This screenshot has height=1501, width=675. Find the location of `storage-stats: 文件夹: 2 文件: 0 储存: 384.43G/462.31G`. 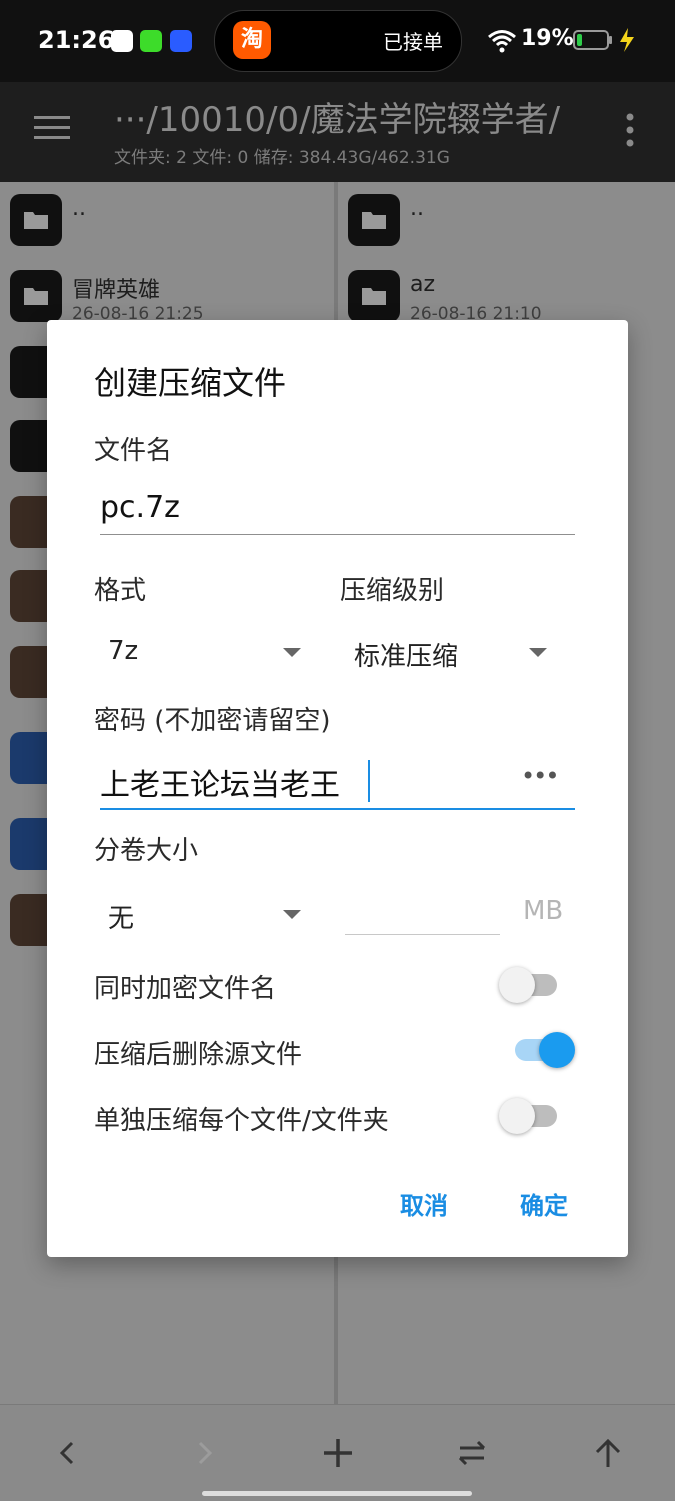

storage-stats: 文件夹: 2 文件: 0 储存: 384.43G/462.31G is located at coordinates (282, 158).